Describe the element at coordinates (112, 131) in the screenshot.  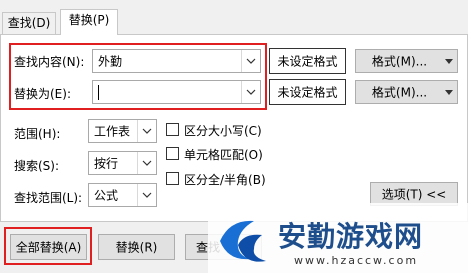
I see `scope-value: 工作表` at that location.